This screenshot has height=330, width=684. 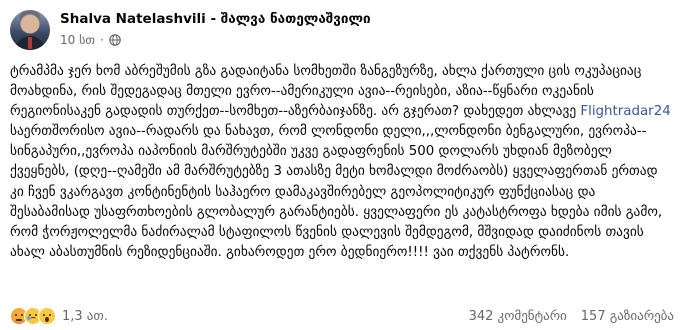 I want to click on post-meta: 10 სთ ·, so click(x=90, y=40).